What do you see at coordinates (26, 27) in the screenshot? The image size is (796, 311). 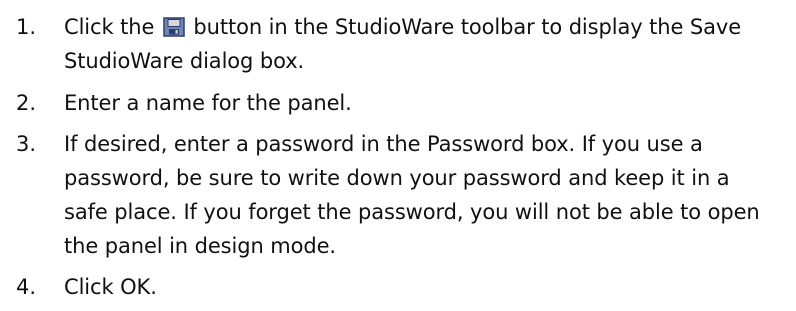 I see `step-number: 1.` at bounding box center [26, 27].